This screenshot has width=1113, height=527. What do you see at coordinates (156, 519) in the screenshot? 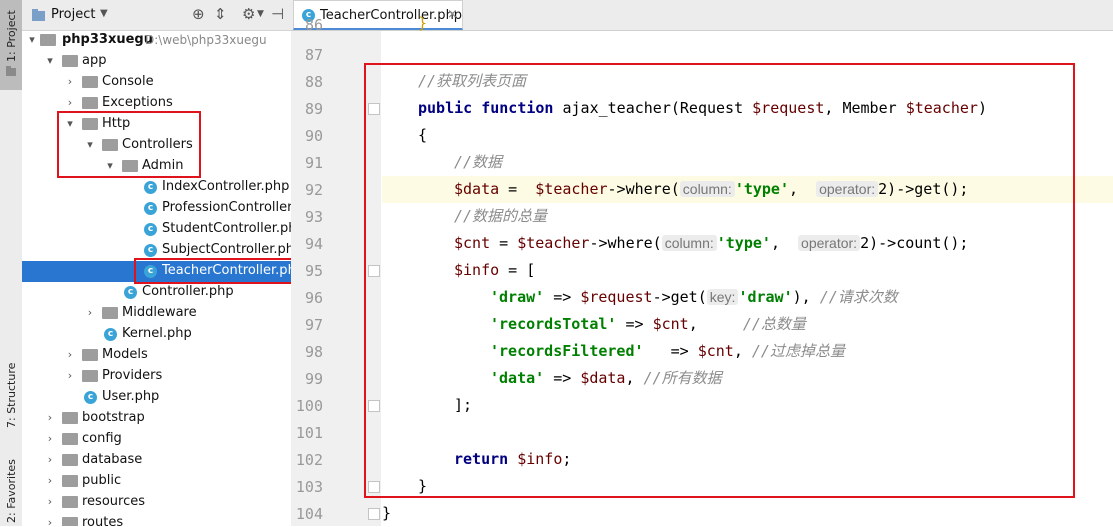
I see `tree-item-routes: › routes` at bounding box center [156, 519].